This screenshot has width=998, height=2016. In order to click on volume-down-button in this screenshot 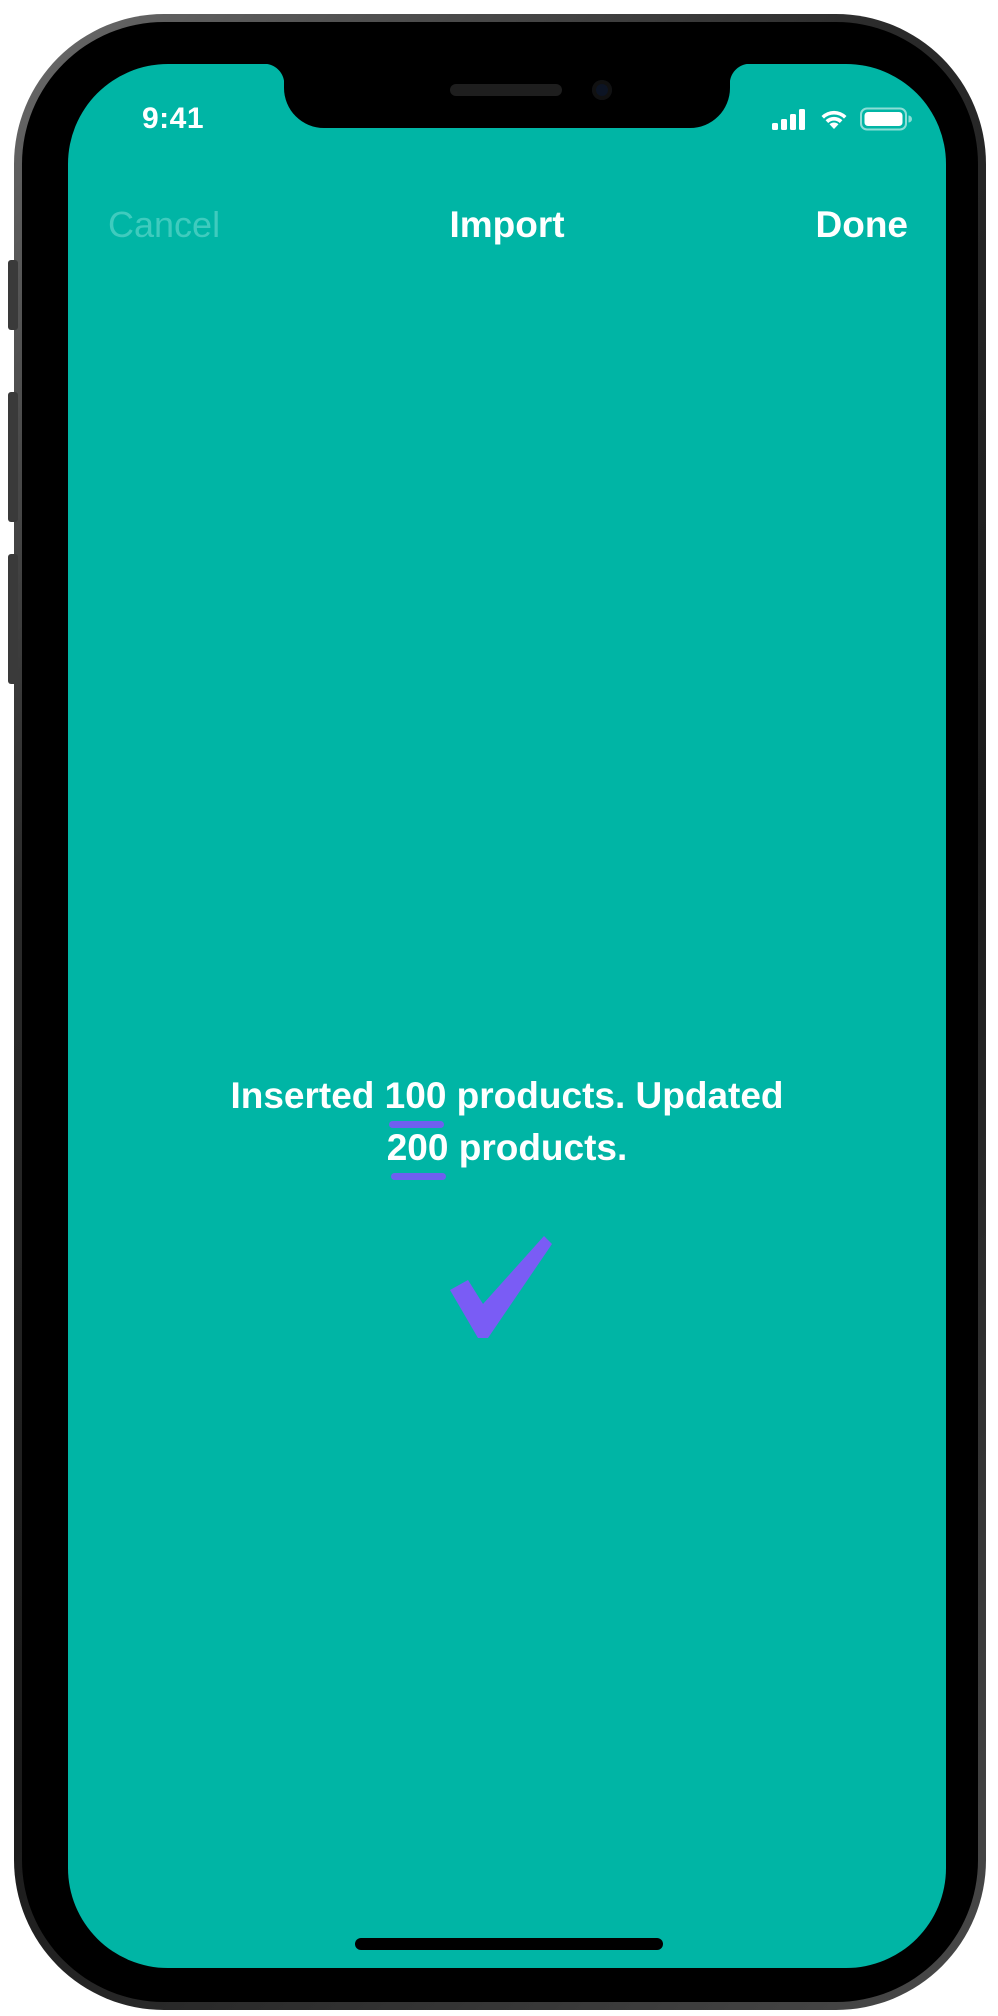, I will do `click(13, 619)`.